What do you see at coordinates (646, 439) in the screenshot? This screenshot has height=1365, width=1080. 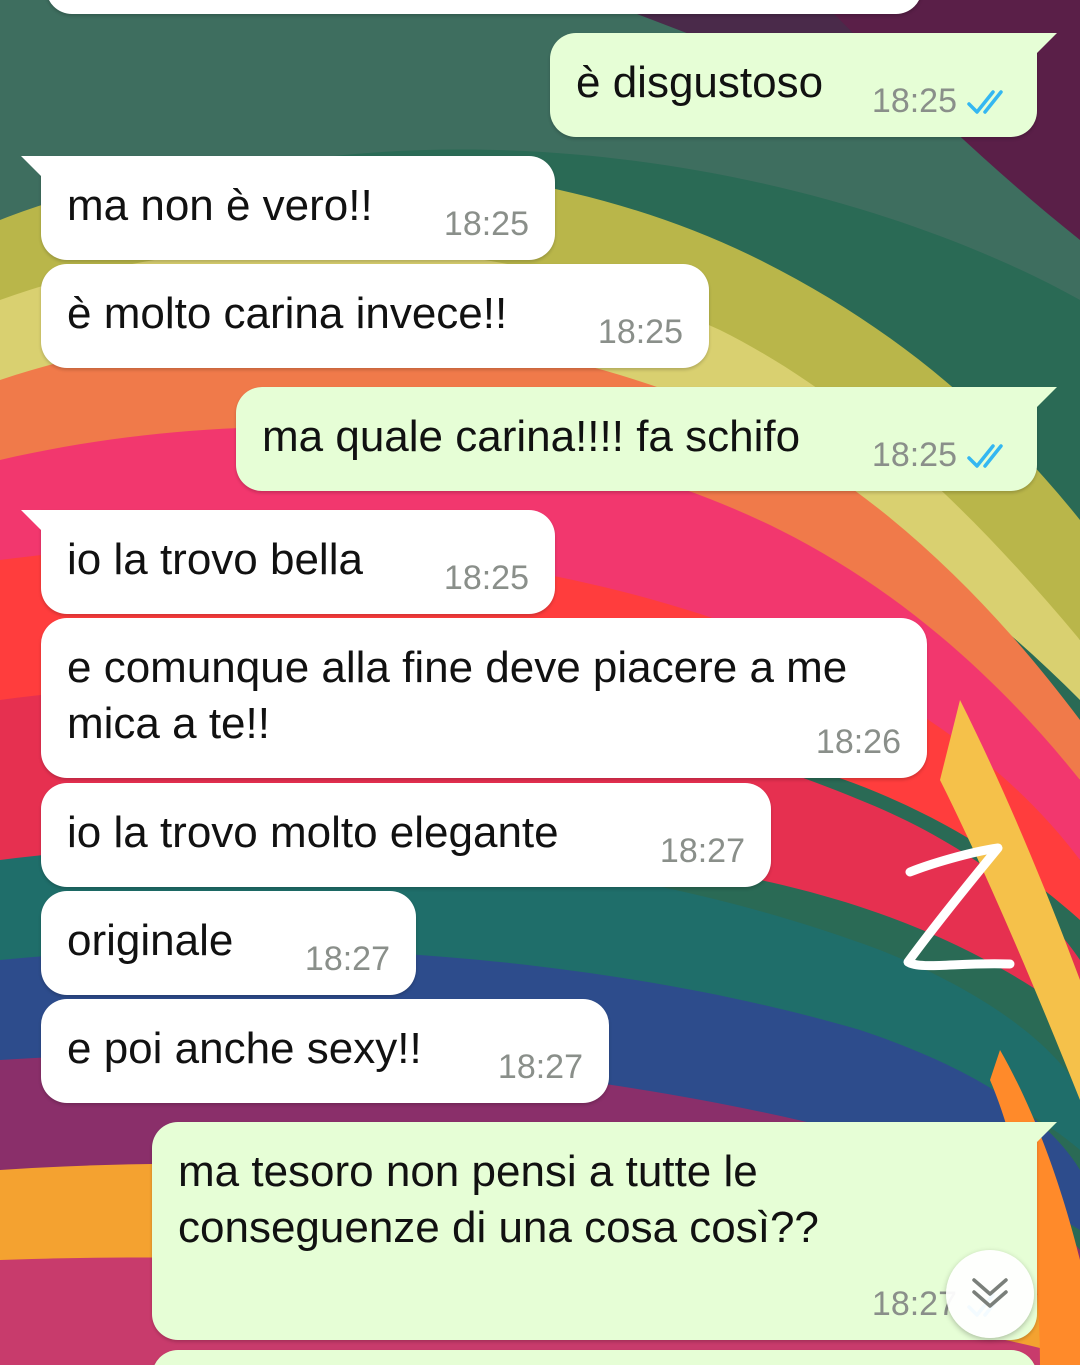 I see `message-outgoing: ma quale carina!!!! fa schifo 18:25` at bounding box center [646, 439].